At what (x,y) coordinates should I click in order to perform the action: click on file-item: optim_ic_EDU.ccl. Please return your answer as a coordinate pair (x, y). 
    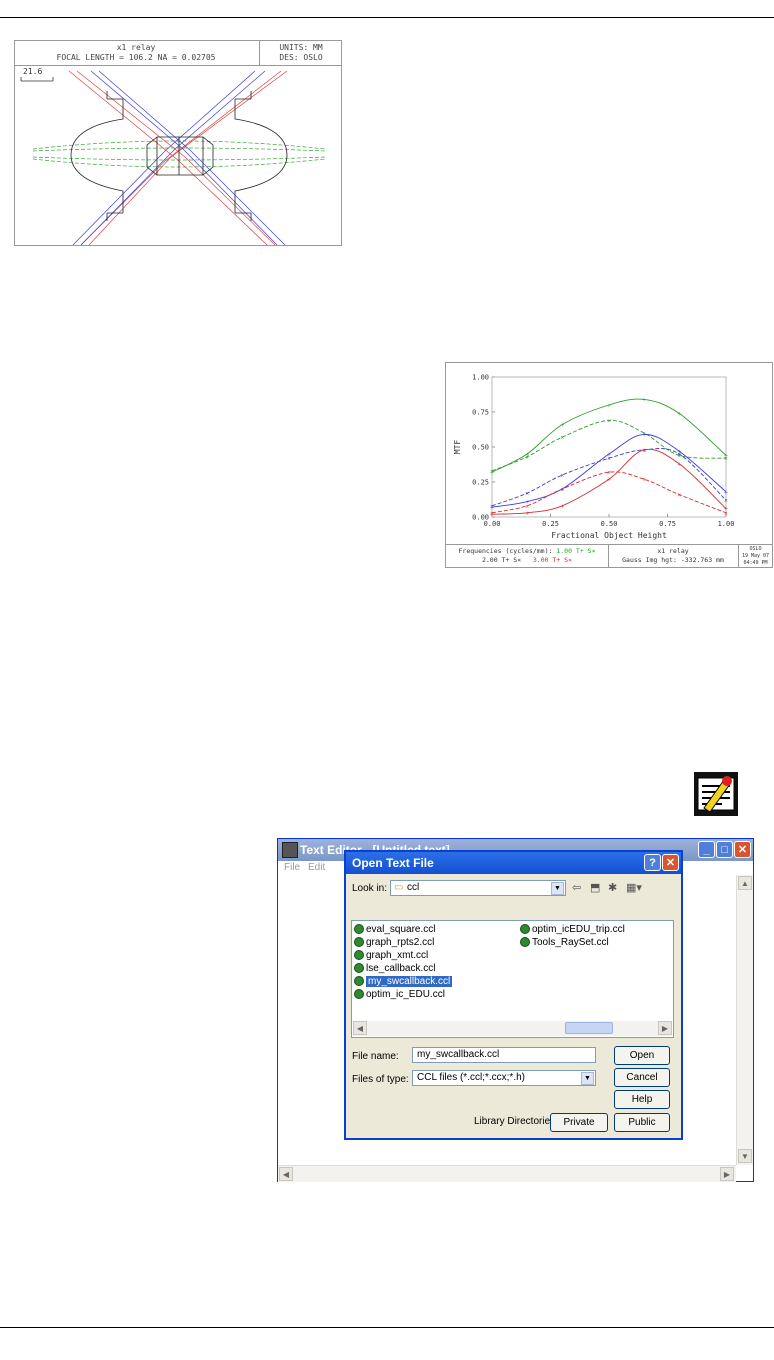
    Looking at the image, I should click on (399, 995).